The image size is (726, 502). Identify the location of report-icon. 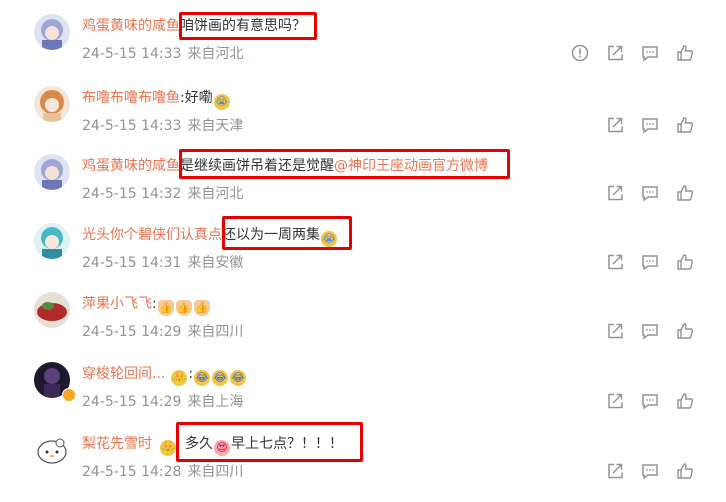
(579, 53).